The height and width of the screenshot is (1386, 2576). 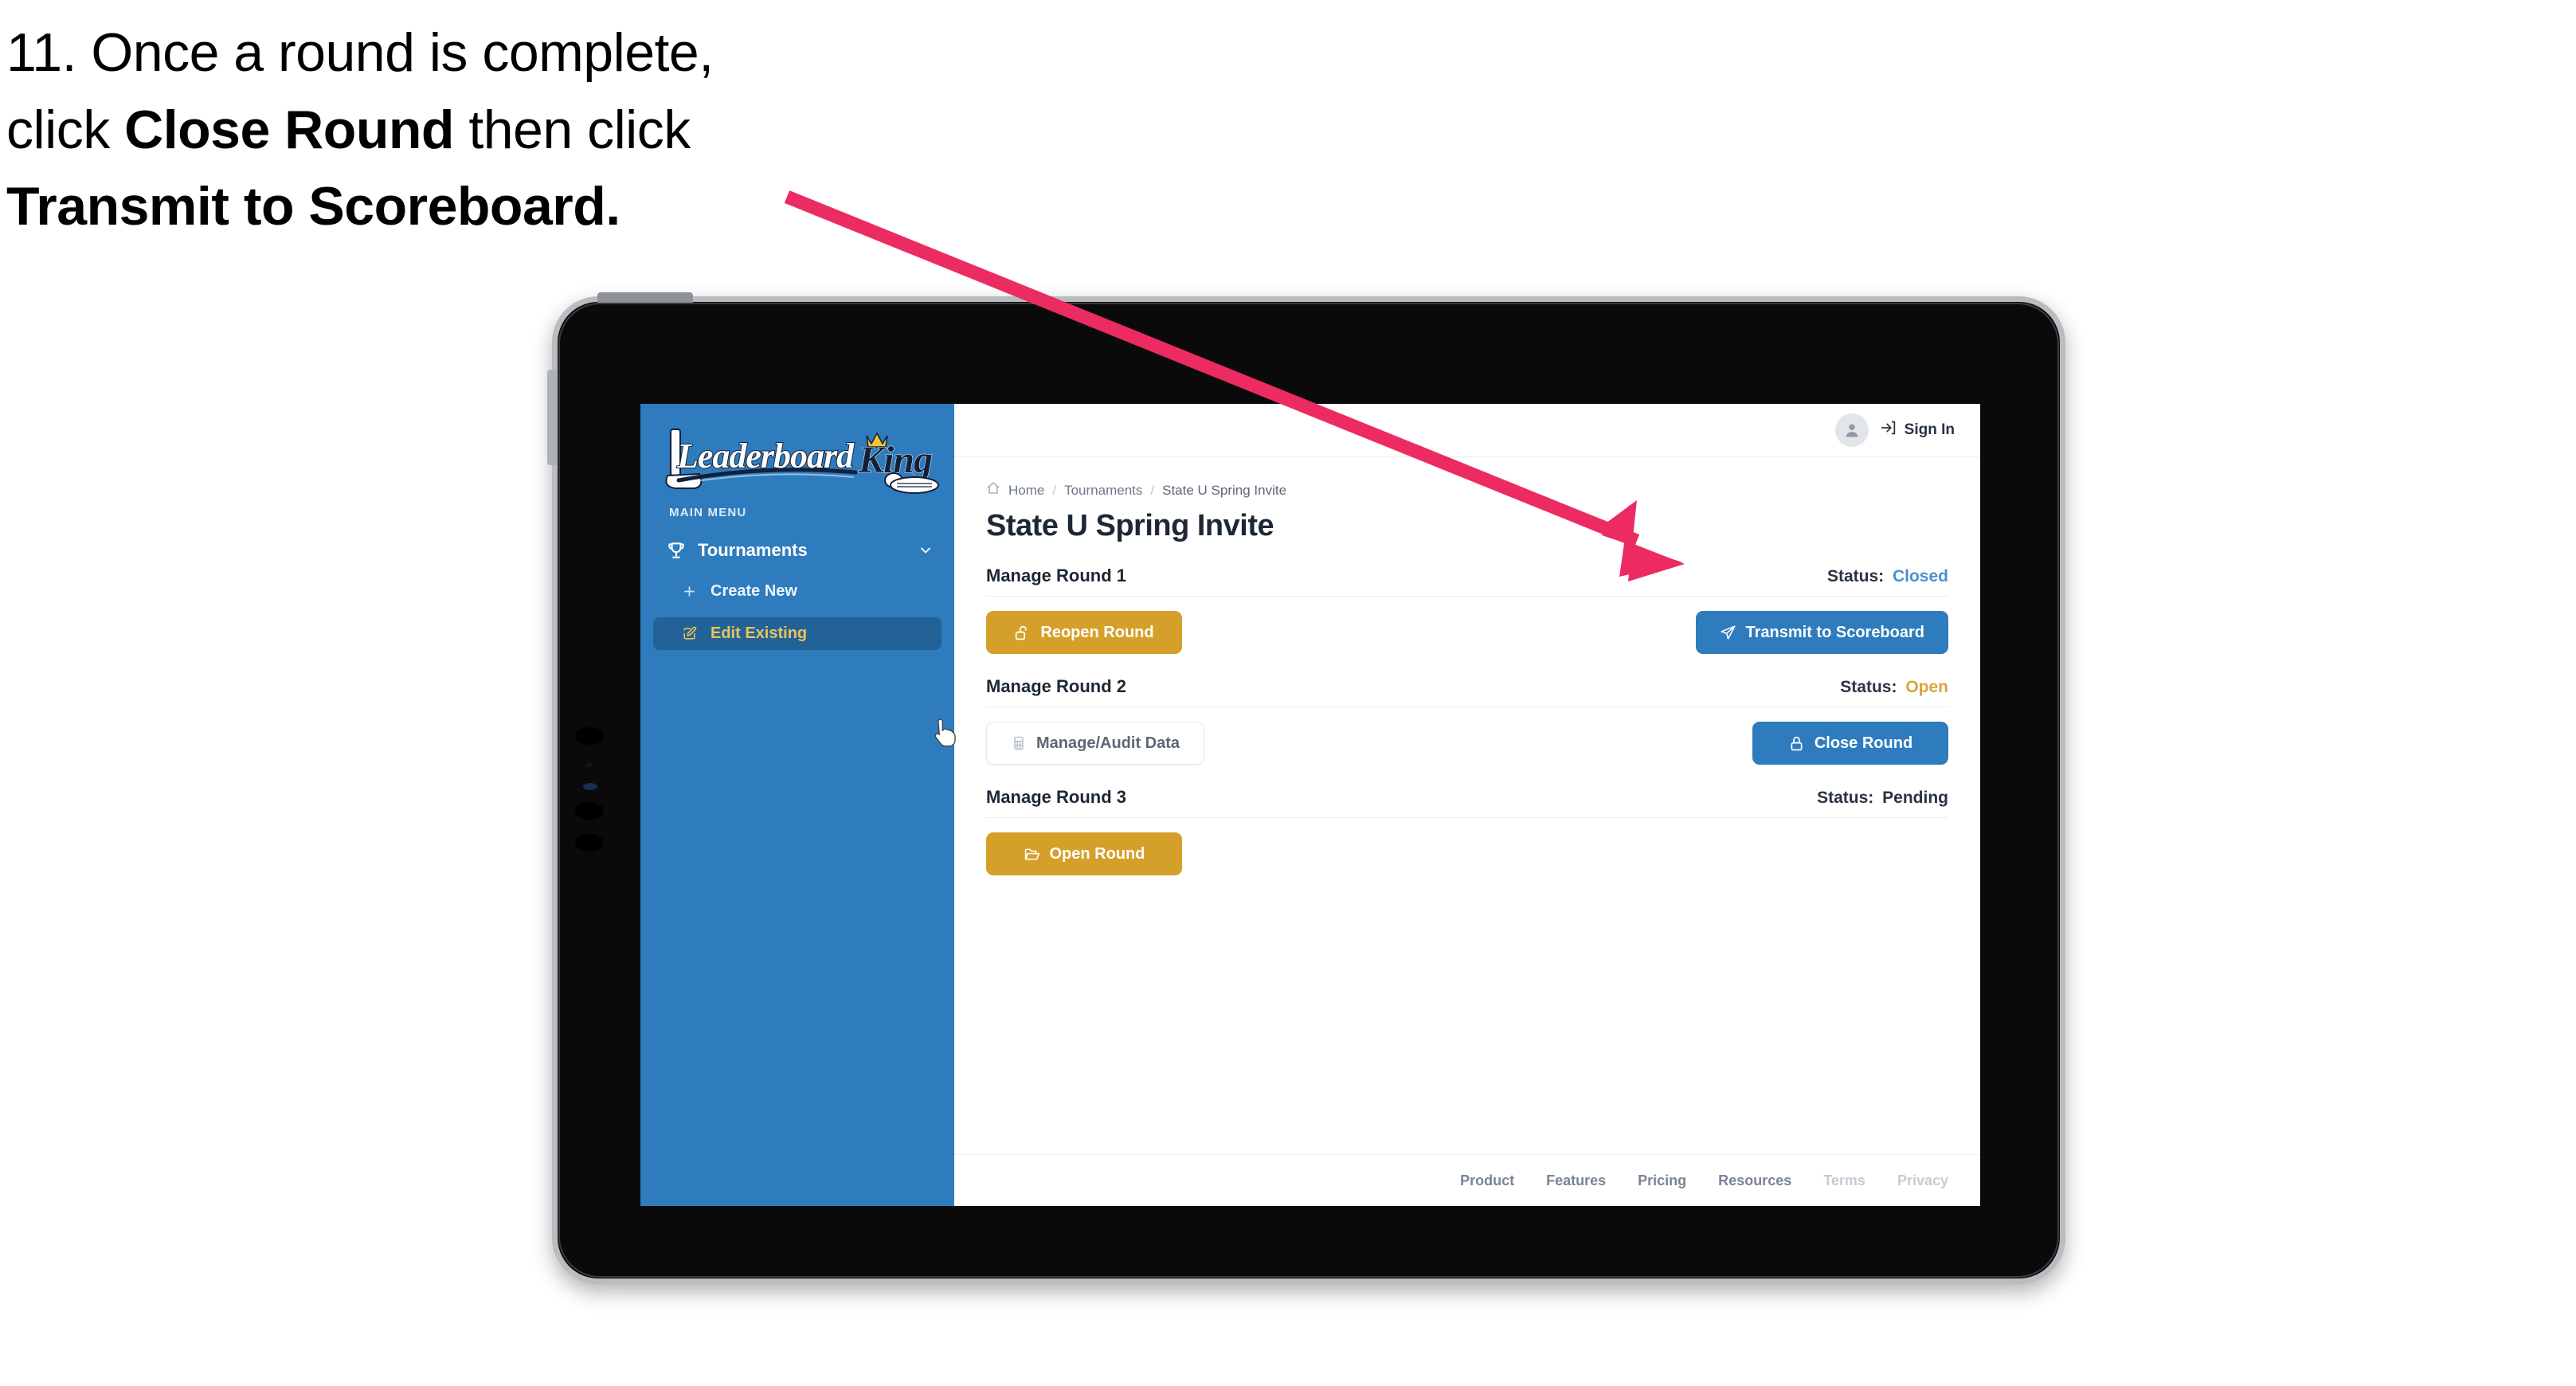 What do you see at coordinates (753, 550) in the screenshot?
I see `sidebar-item-tournaments-label: Tournaments` at bounding box center [753, 550].